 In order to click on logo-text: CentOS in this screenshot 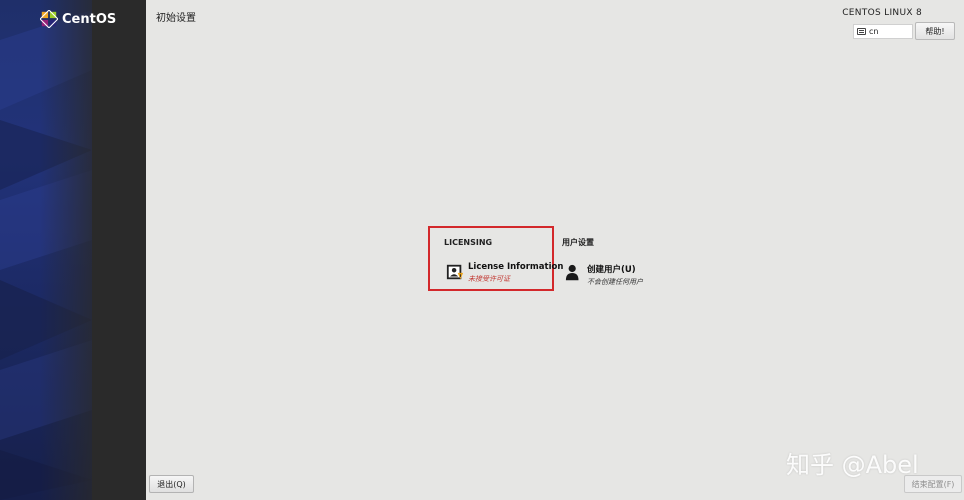, I will do `click(89, 19)`.